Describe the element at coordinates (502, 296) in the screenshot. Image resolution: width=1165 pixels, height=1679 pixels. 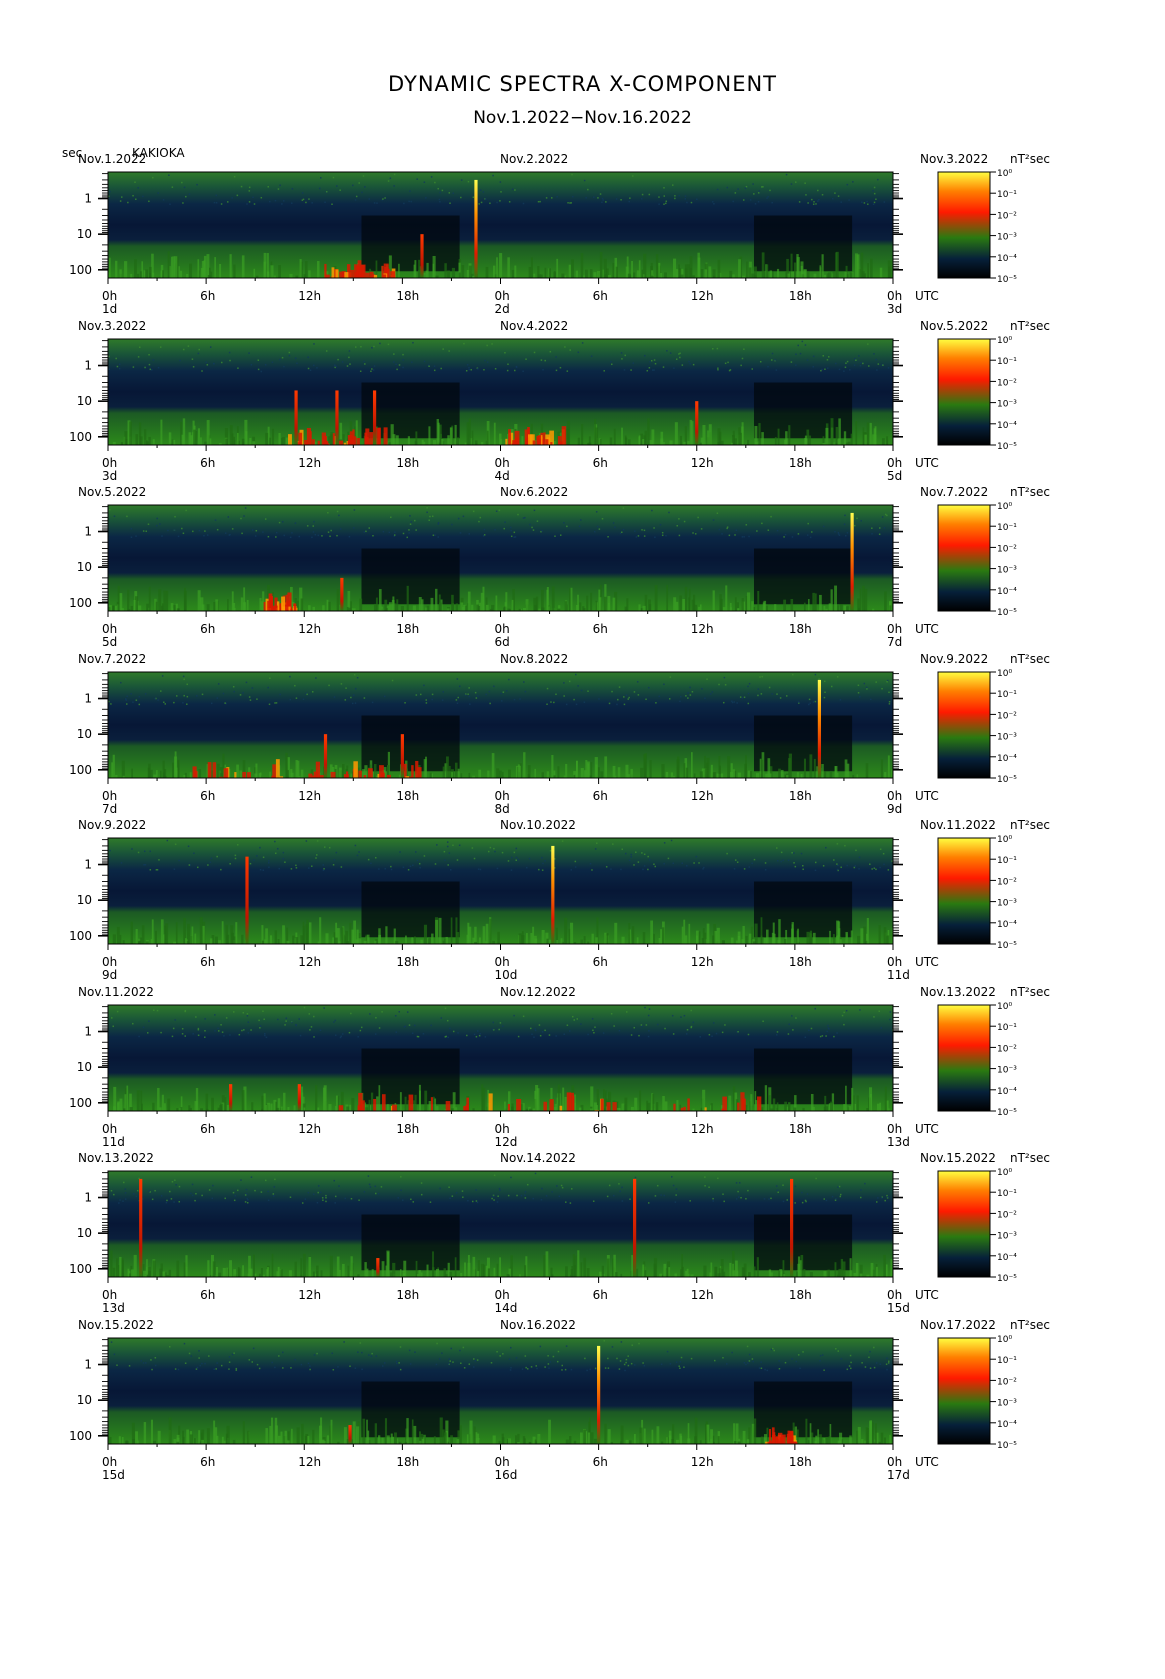
I see `x-tick-label: 0h` at that location.